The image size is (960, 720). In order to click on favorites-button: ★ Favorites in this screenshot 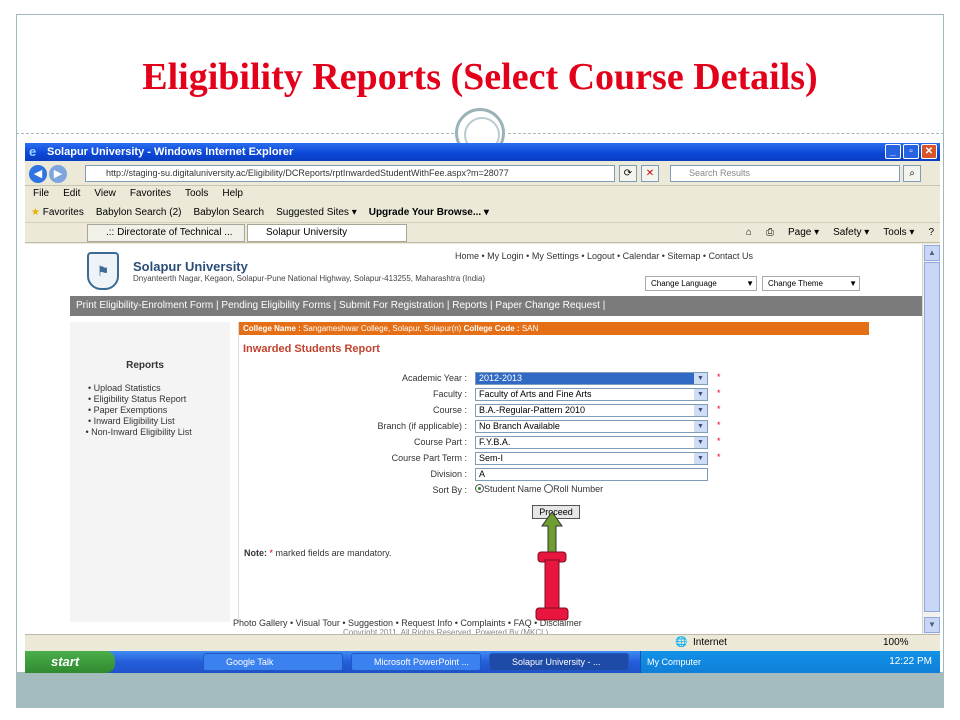, I will do `click(57, 212)`.